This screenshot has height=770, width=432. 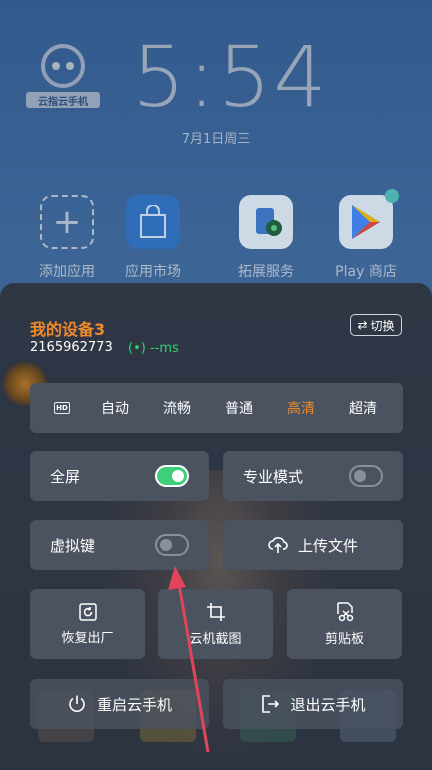 I want to click on latency-indicator: (•) --ms, so click(x=153, y=348).